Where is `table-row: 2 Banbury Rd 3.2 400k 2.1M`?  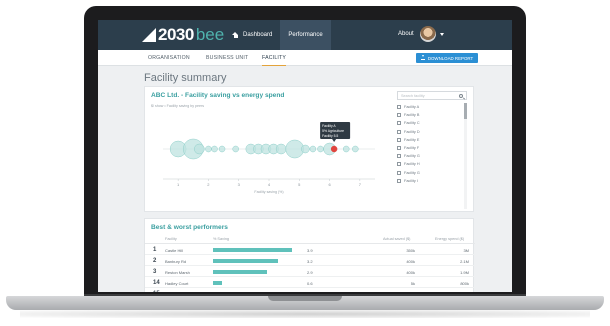
table-row: 2 Banbury Rd 3.2 400k 2.1M is located at coordinates (310, 261).